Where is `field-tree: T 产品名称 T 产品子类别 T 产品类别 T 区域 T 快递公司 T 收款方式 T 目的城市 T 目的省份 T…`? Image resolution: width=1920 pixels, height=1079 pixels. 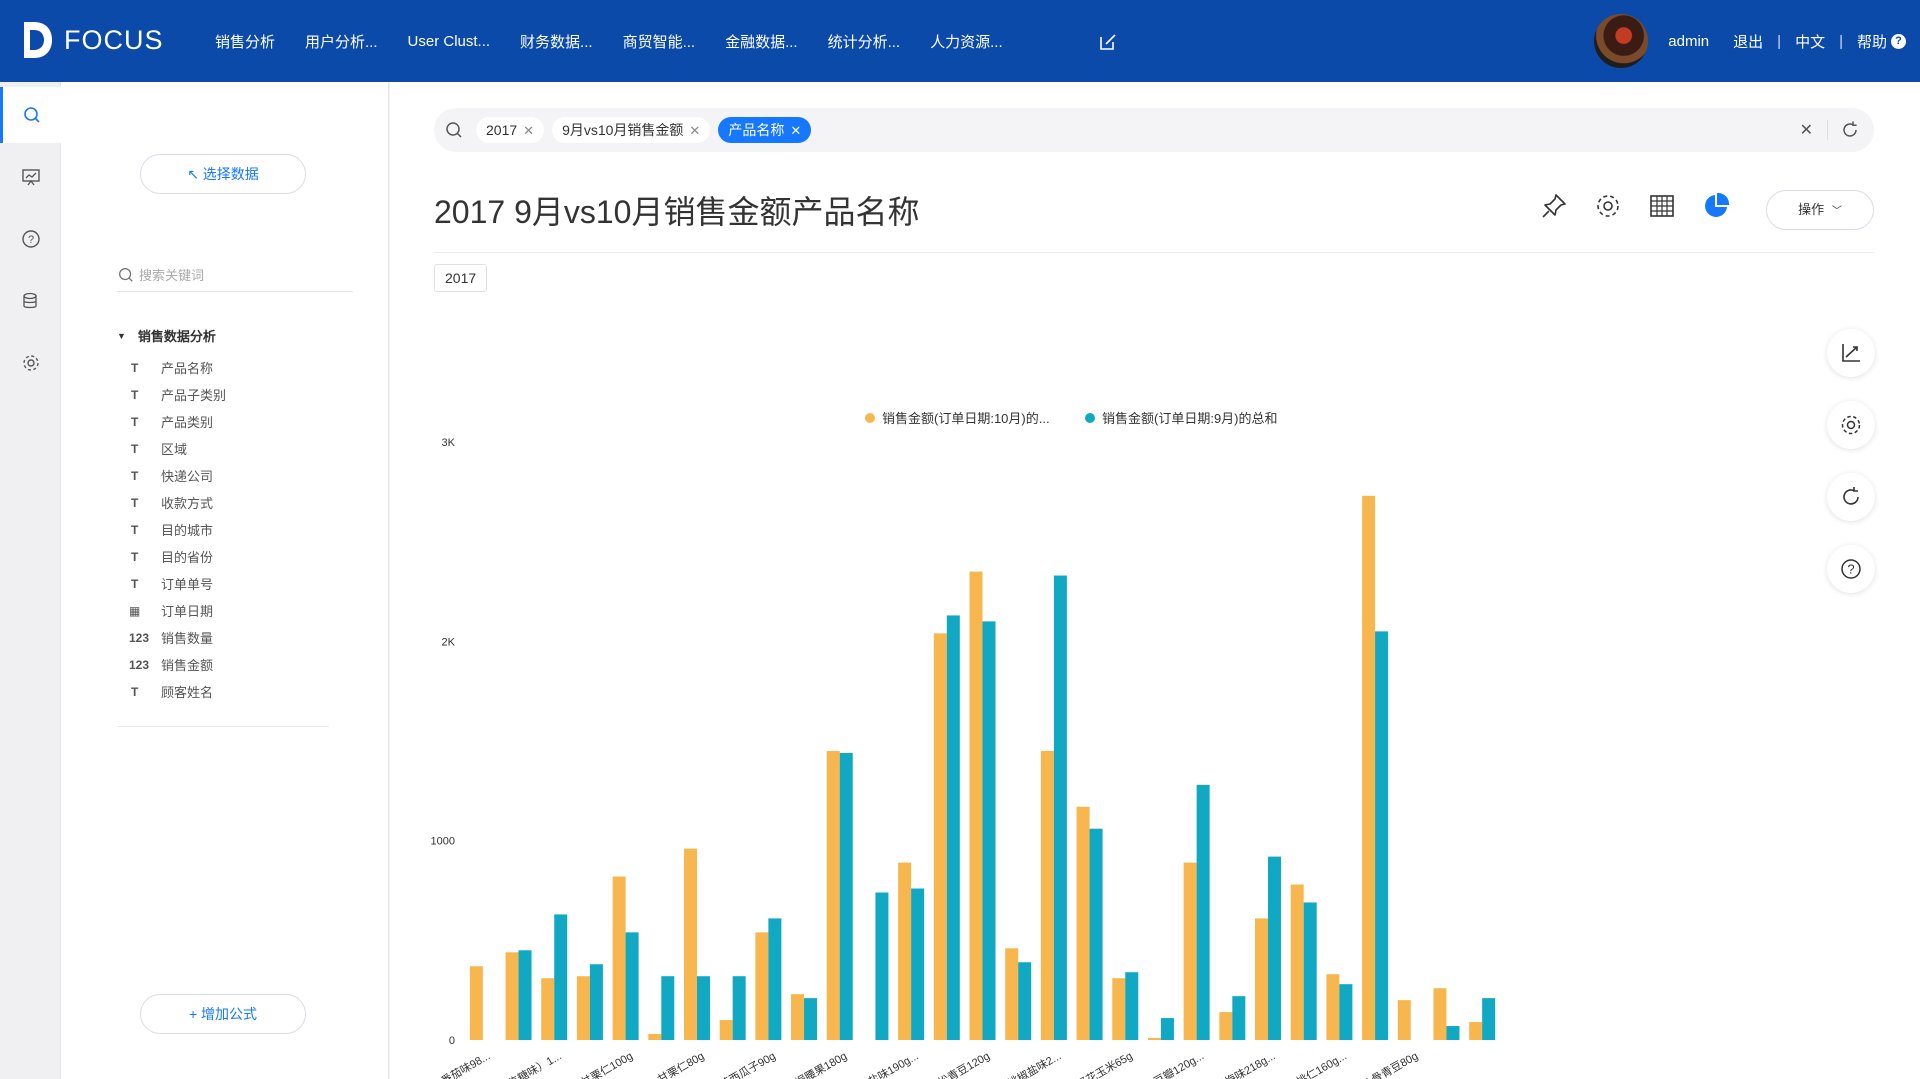 field-tree: T 产品名称 T 产品子类别 T 产品类别 T 区域 T 快递公司 T 收款方式 T 目的城市 T 目的省份 T… is located at coordinates (177, 529).